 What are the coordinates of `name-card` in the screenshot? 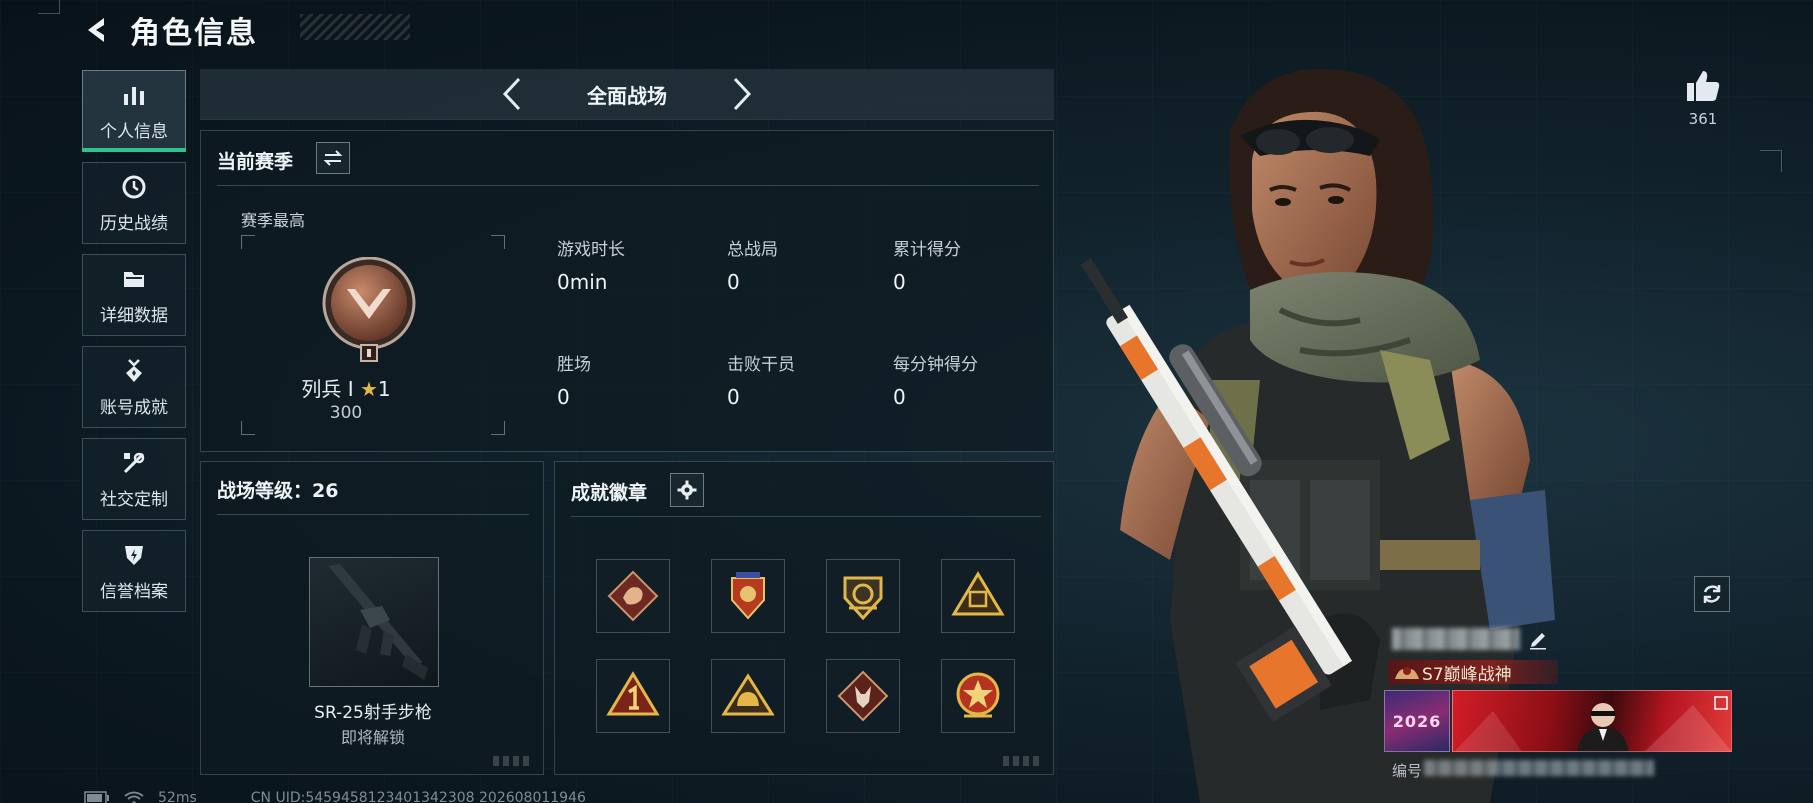 It's located at (1592, 721).